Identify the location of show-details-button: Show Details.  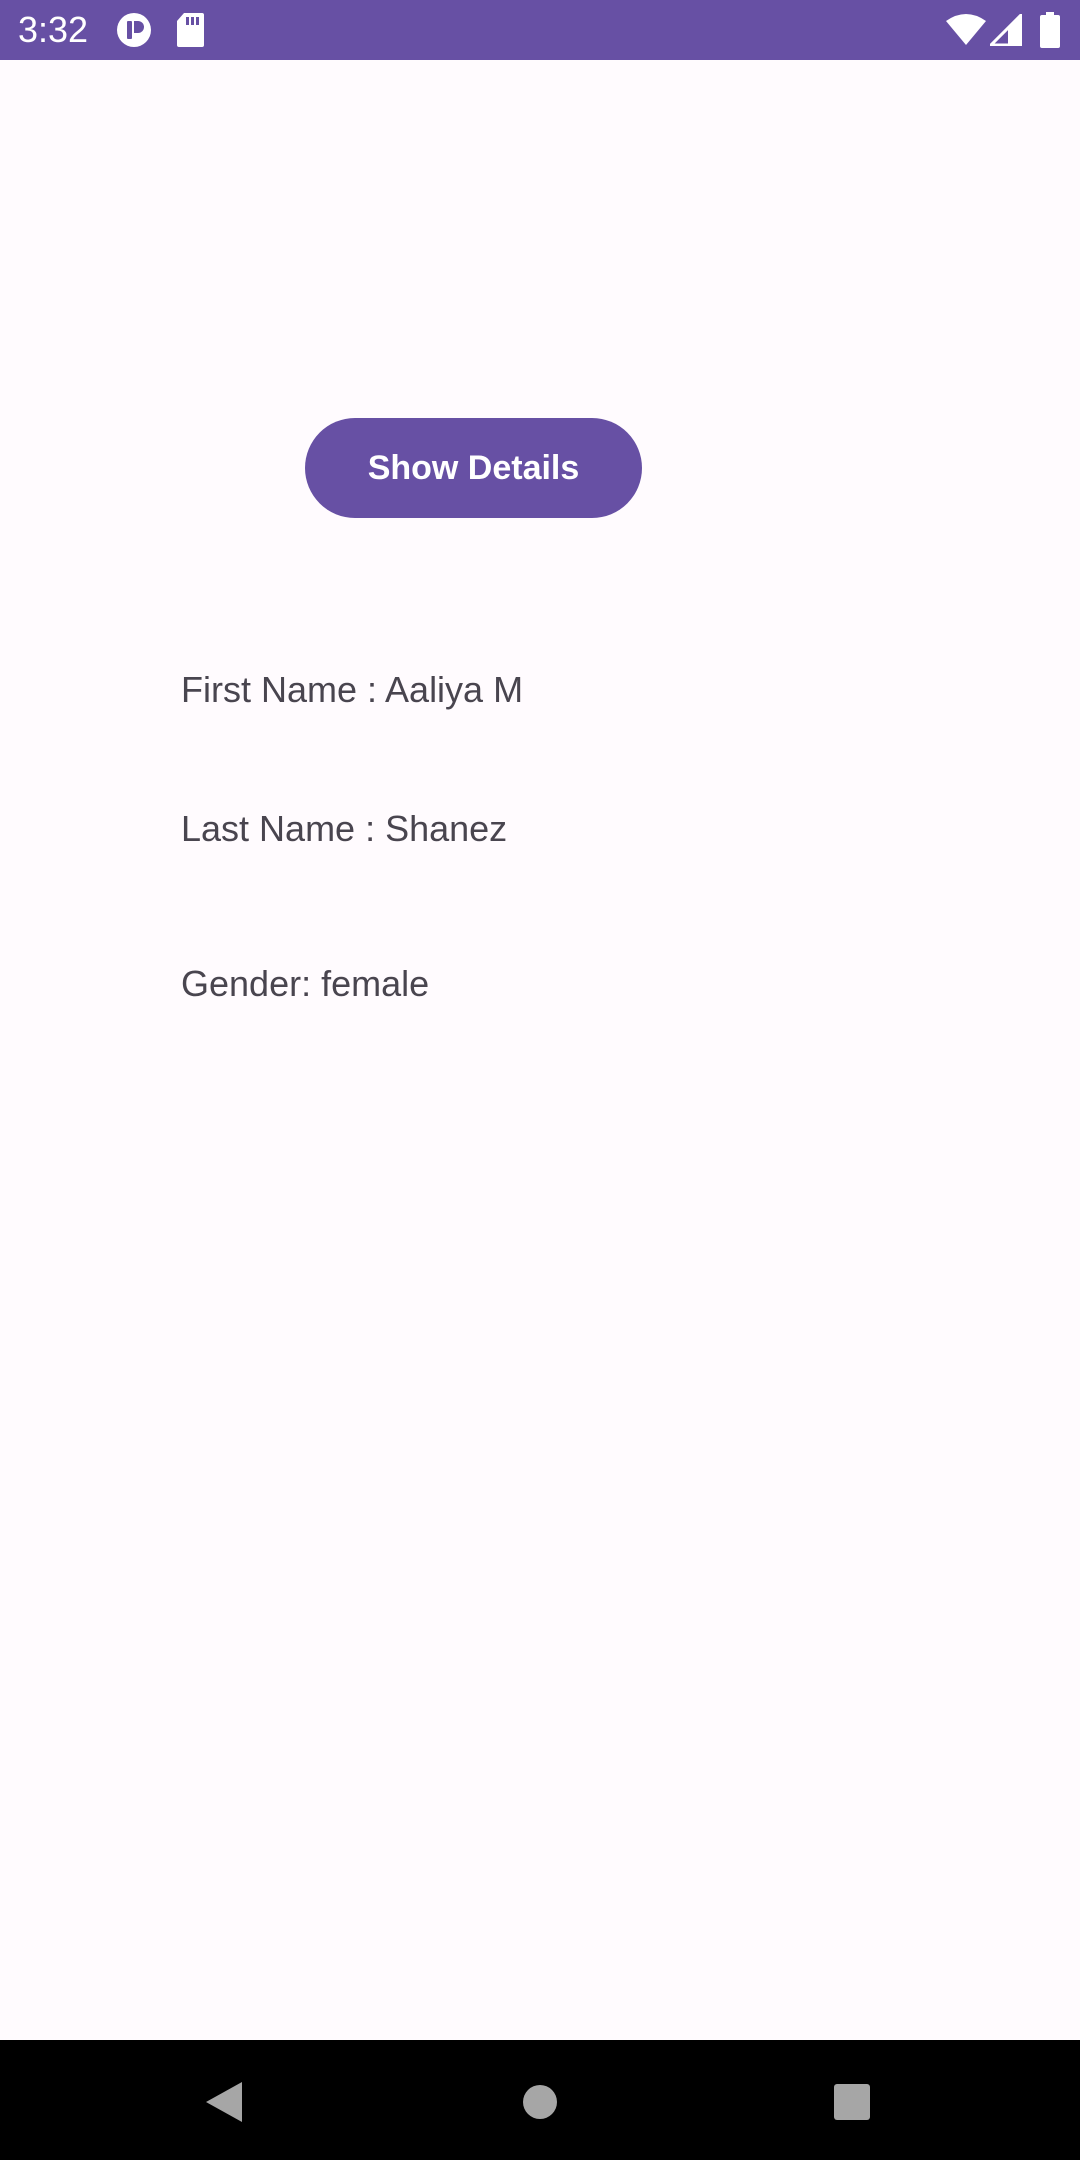
(473, 468).